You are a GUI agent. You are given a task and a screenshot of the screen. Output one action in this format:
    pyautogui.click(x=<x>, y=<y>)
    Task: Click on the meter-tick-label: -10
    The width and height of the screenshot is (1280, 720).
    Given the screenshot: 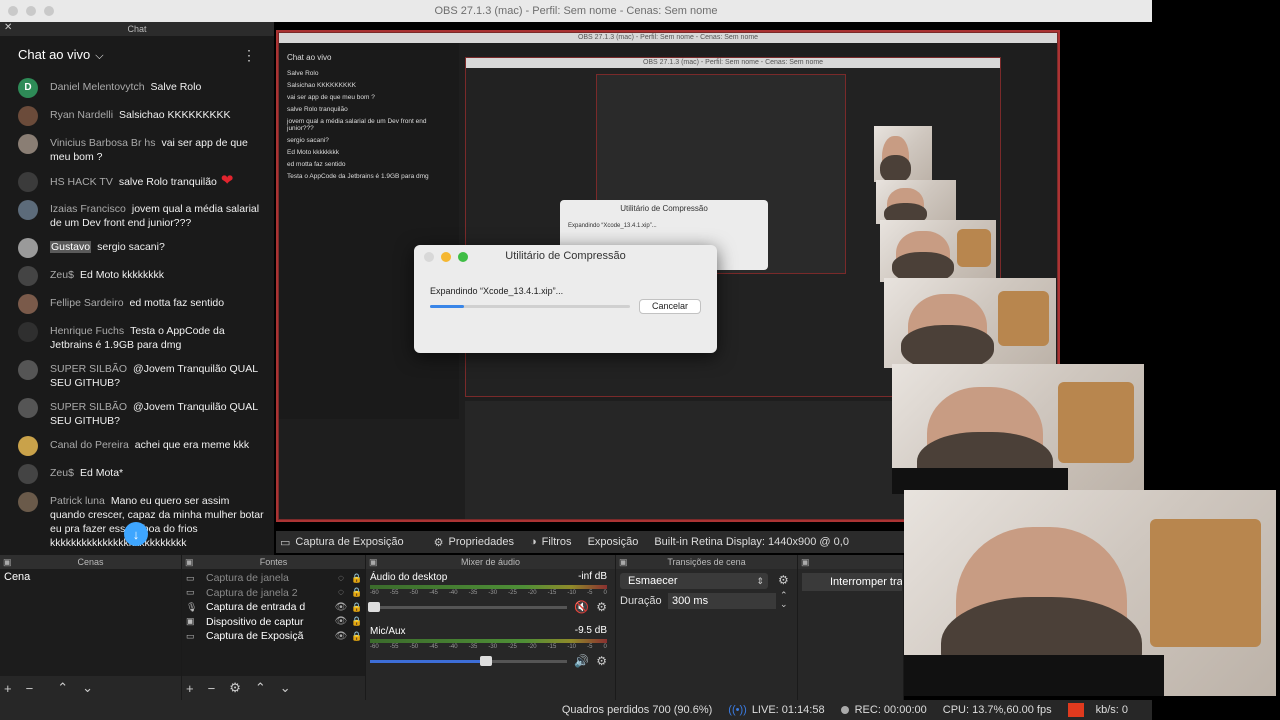 What is the action you would take?
    pyautogui.click(x=572, y=647)
    